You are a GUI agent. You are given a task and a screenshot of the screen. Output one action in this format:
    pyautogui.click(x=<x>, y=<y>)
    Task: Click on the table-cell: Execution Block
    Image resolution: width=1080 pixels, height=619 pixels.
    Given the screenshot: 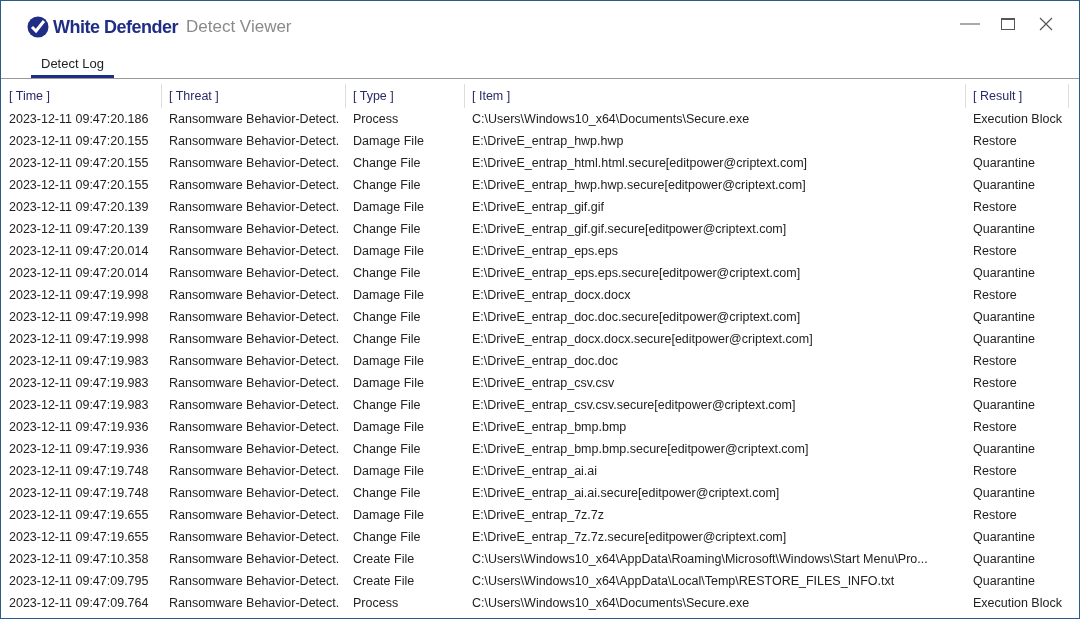 What is the action you would take?
    pyautogui.click(x=1017, y=119)
    